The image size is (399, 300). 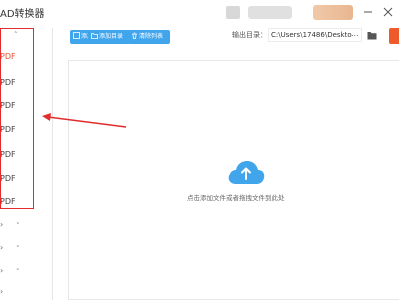 What do you see at coordinates (22, 14) in the screenshot?
I see `app-title: AD转换器` at bounding box center [22, 14].